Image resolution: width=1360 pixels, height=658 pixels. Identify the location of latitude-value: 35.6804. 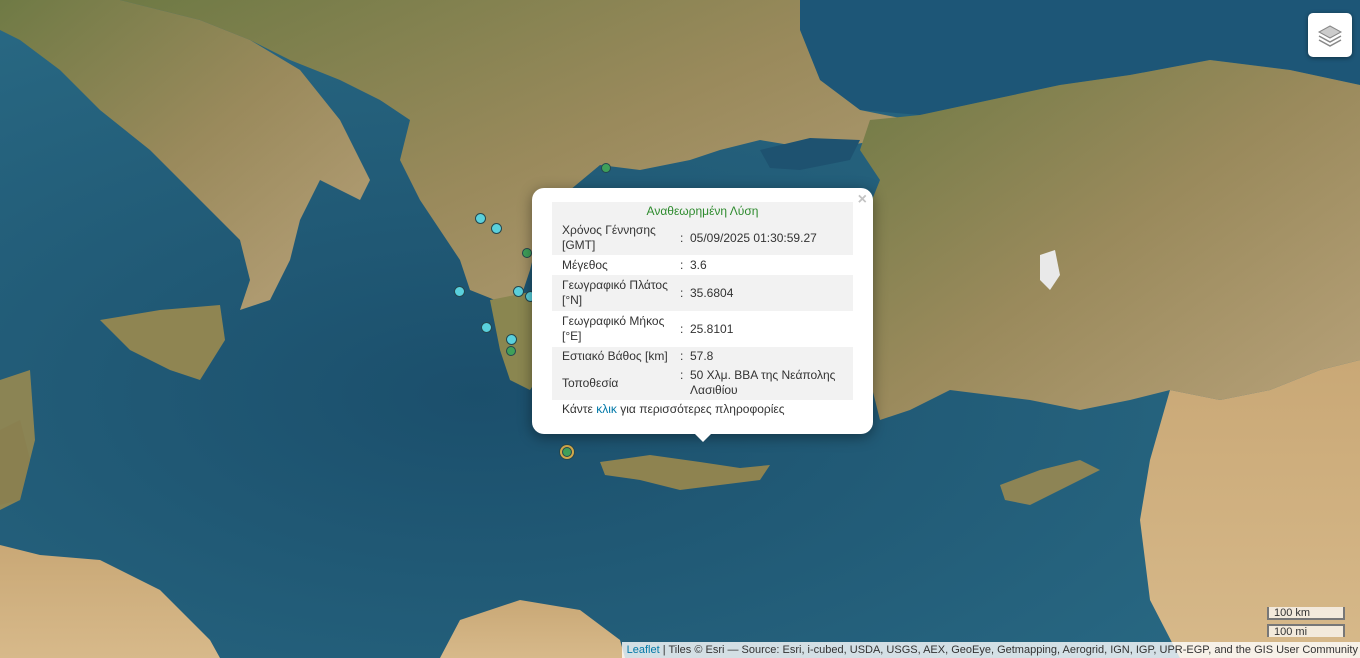
(712, 292).